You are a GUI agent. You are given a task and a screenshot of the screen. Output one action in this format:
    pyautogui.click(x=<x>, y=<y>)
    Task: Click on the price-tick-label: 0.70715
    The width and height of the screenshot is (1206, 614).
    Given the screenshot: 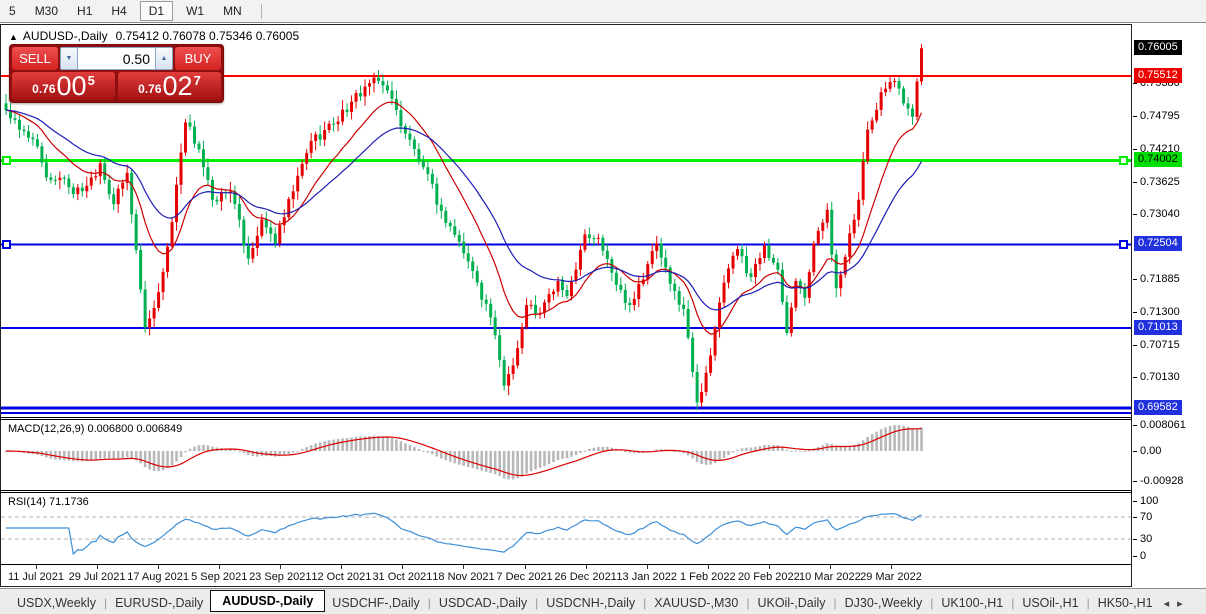 What is the action you would take?
    pyautogui.click(x=1160, y=344)
    